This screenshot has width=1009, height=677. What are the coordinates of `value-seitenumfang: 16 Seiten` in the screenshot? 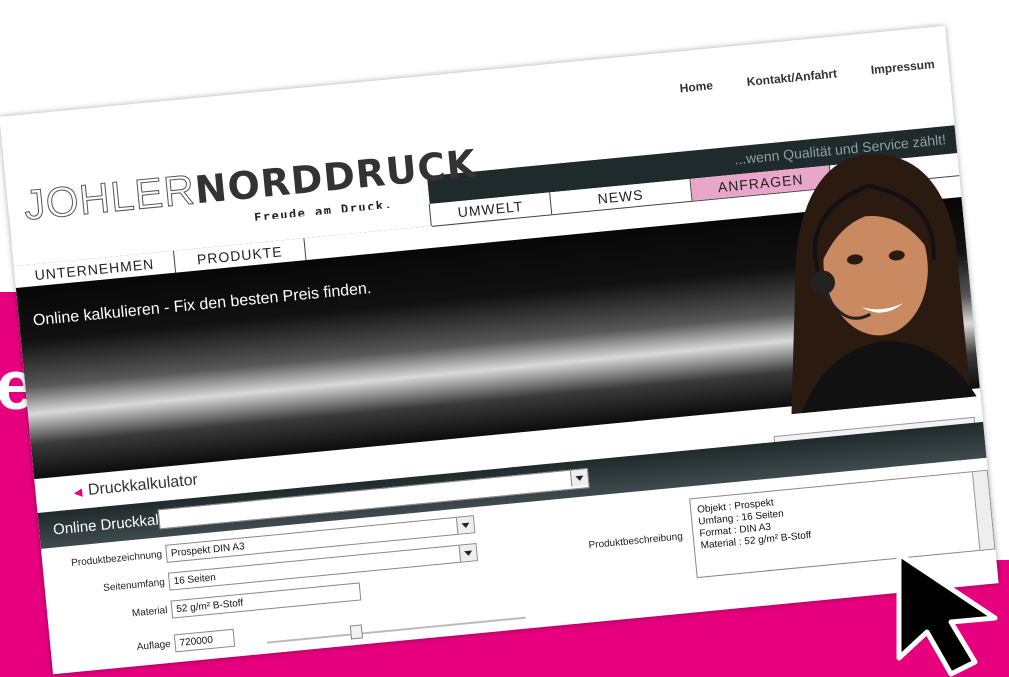 It's located at (195, 580).